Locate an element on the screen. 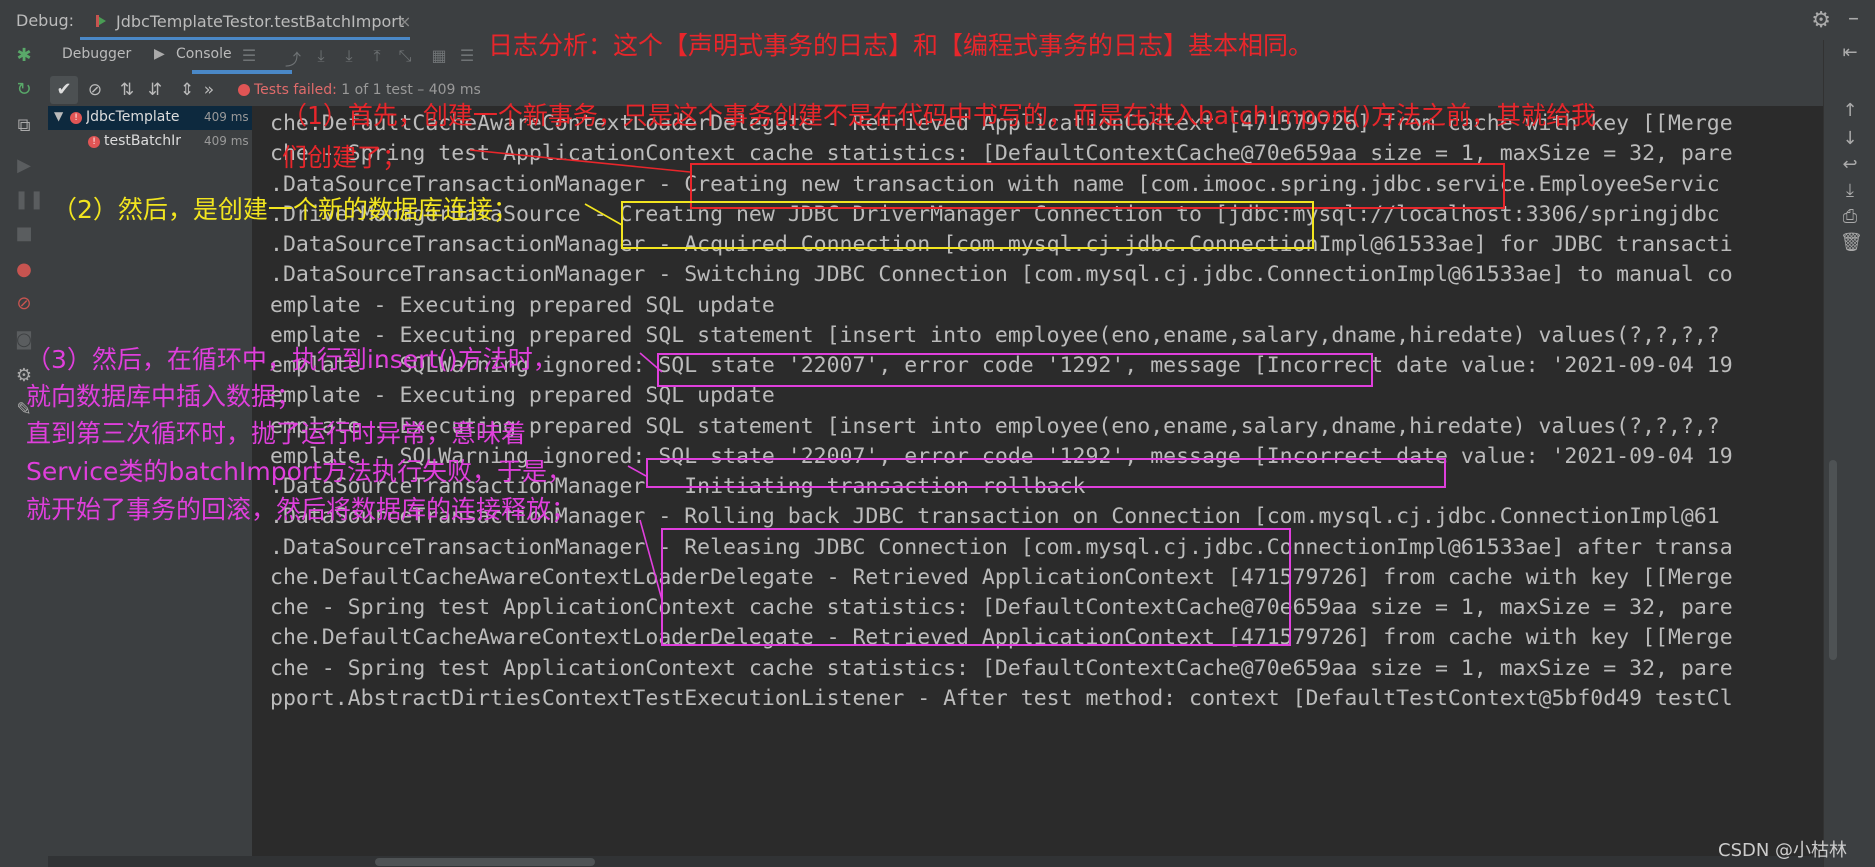  annotation-step3-line1: （3）然后，在循环中，执行到insert()方法时， is located at coordinates (292, 359).